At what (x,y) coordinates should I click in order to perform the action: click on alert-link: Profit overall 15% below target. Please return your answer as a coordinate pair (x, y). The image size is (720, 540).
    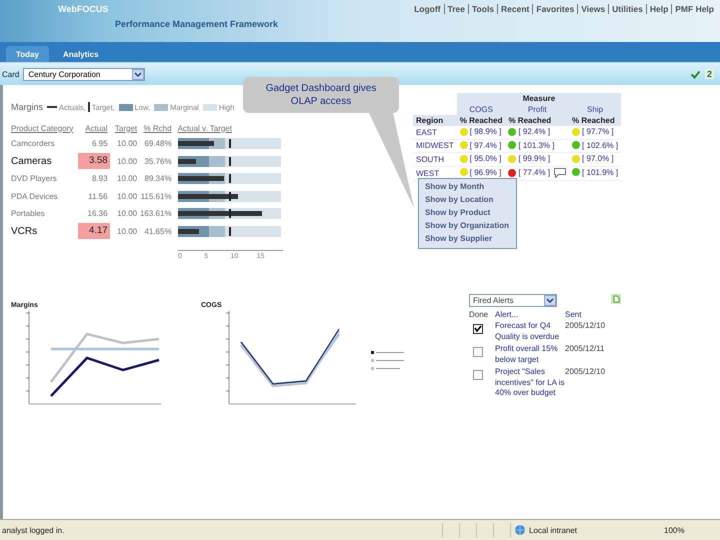
    Looking at the image, I should click on (530, 354).